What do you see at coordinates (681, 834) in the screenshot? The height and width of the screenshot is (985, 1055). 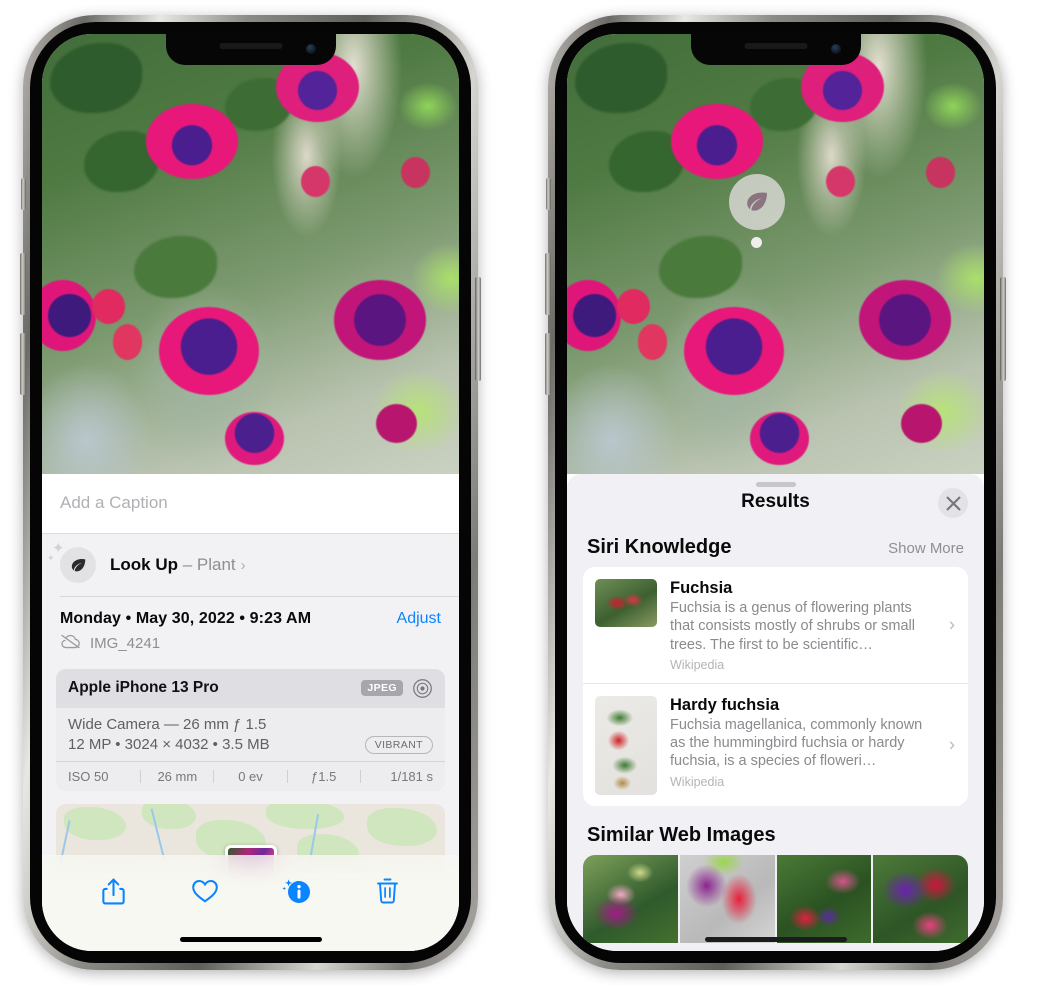 I see `section-title: Similar Web Images` at bounding box center [681, 834].